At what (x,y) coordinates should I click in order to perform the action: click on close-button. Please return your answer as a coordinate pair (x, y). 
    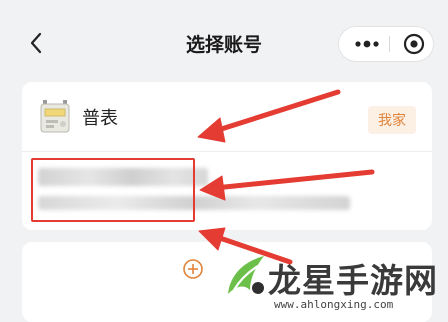
    Looking at the image, I should click on (414, 44).